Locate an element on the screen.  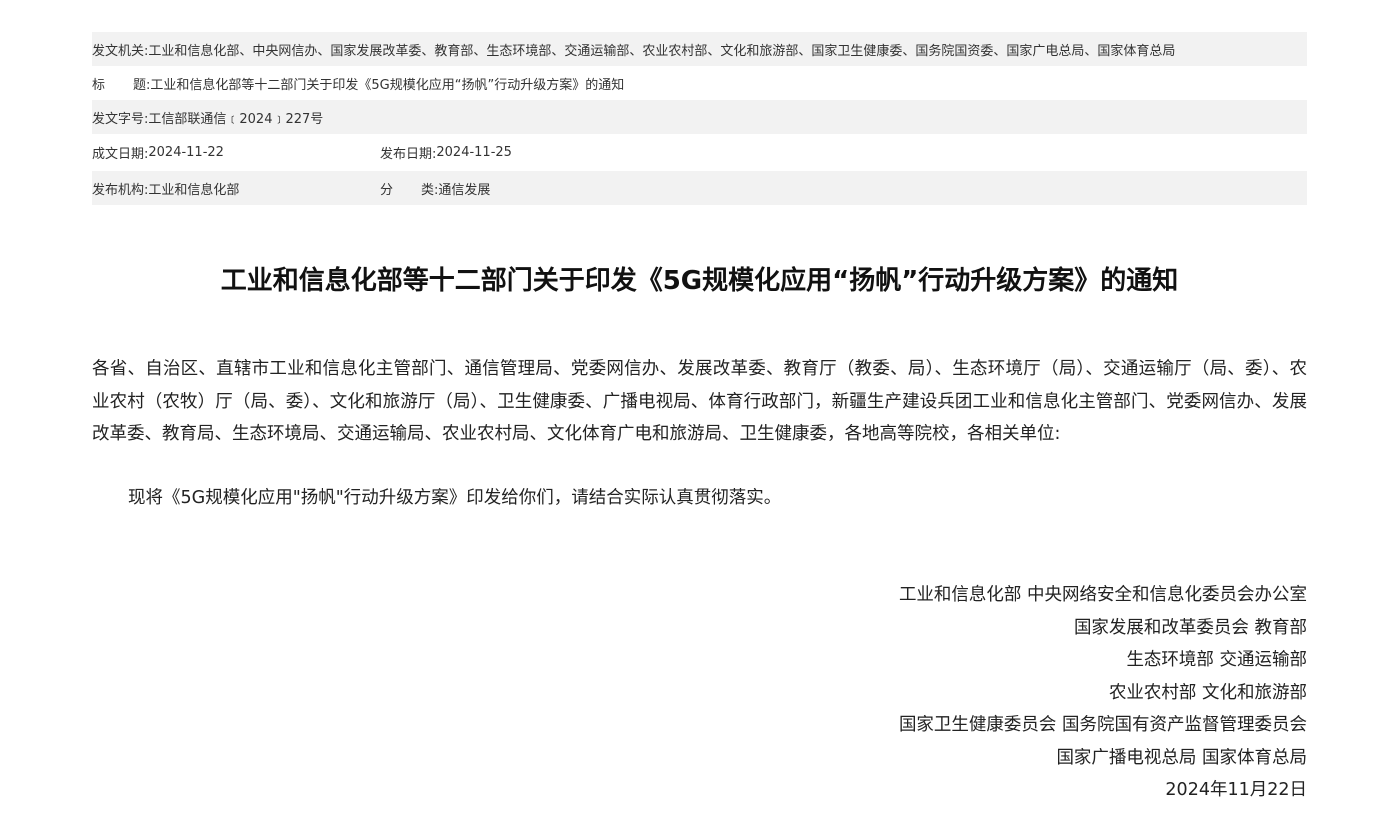
category-label-char2: 类: is located at coordinates (430, 190).